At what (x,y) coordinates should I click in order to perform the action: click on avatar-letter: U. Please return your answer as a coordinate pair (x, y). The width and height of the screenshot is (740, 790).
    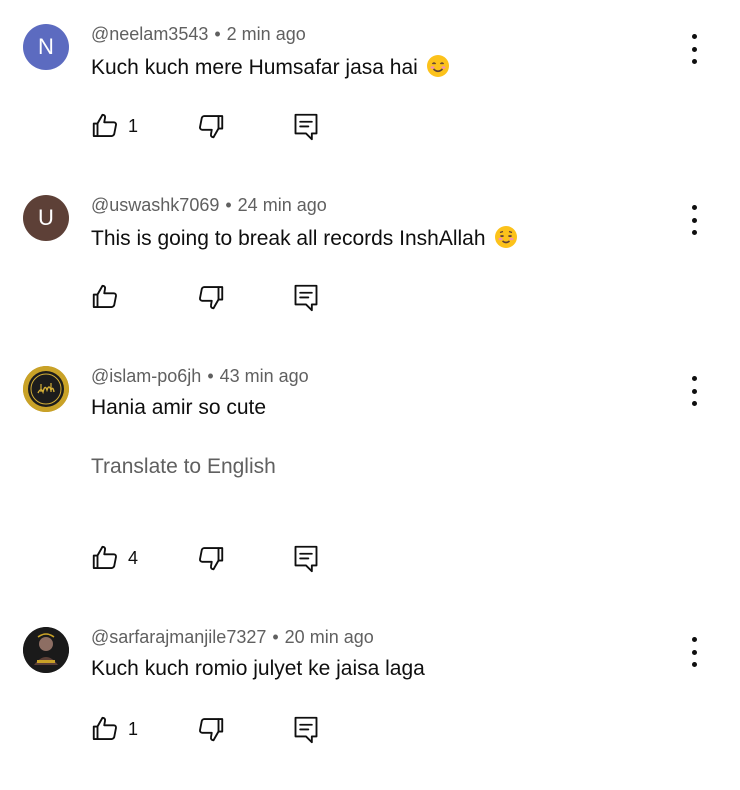
    Looking at the image, I should click on (46, 217).